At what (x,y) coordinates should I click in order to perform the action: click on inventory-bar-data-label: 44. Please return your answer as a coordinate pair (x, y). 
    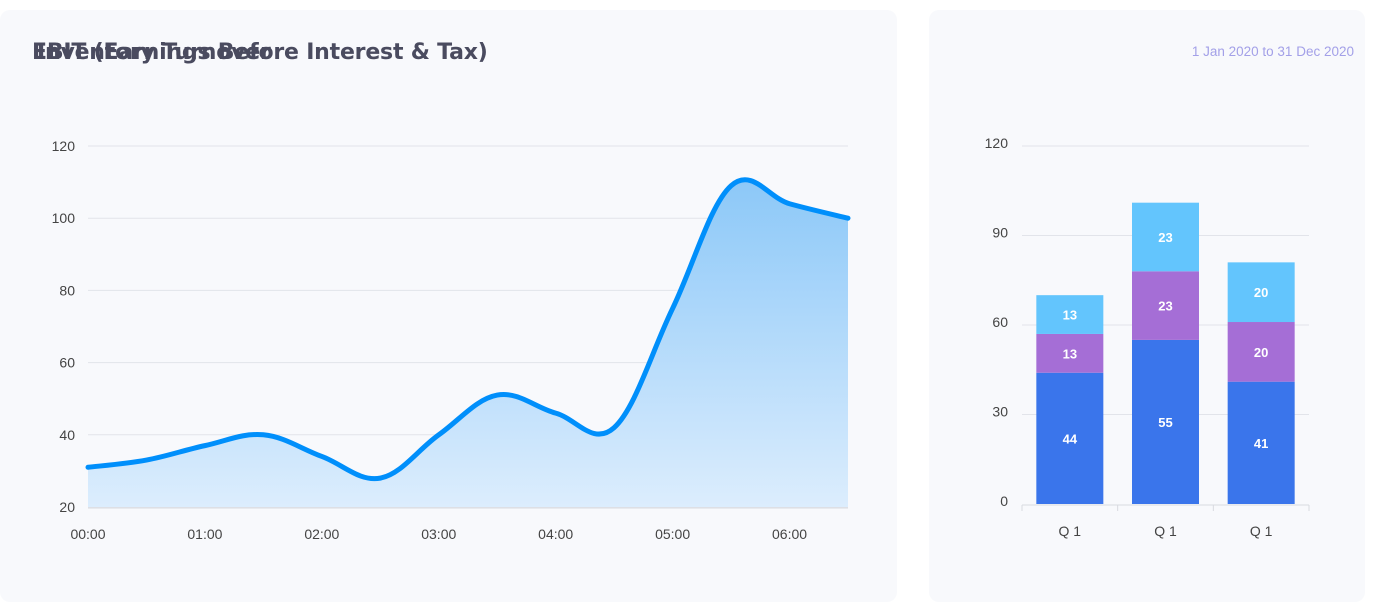
    Looking at the image, I should click on (1070, 438).